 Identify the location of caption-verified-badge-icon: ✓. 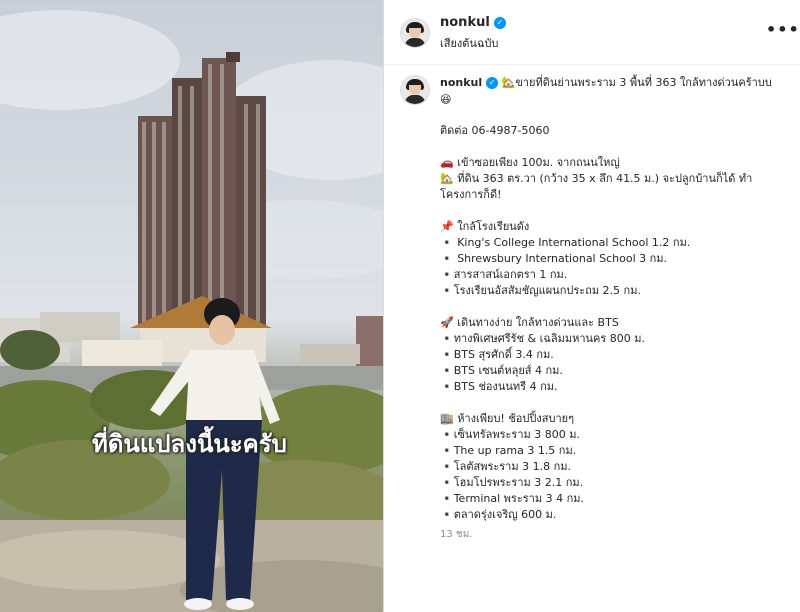
(492, 83).